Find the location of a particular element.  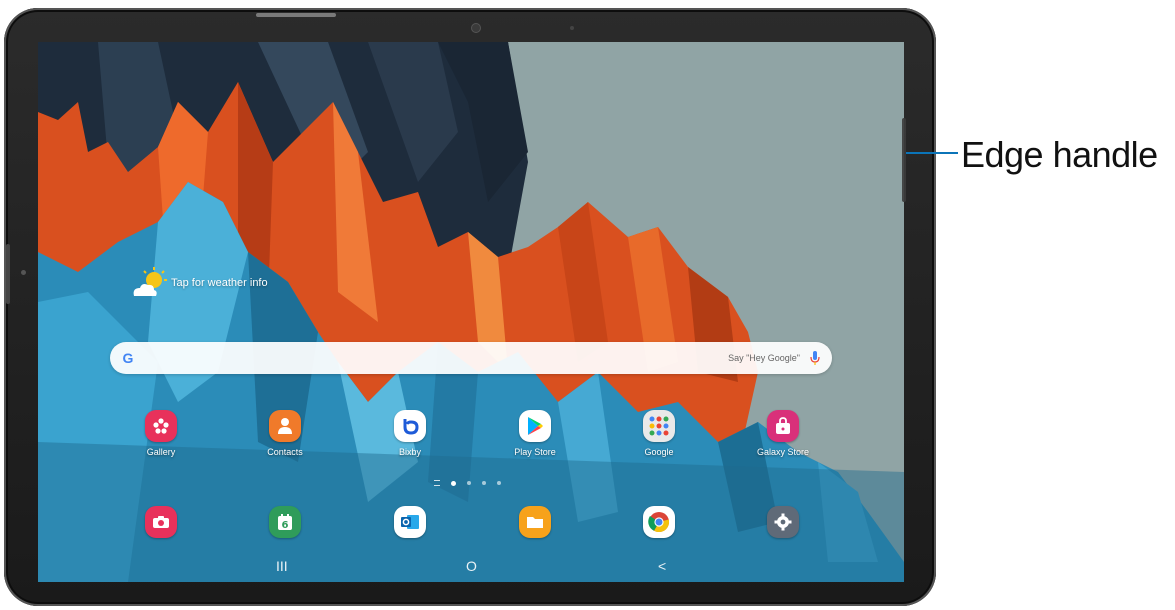

navigation-bar: III O < is located at coordinates (471, 566).